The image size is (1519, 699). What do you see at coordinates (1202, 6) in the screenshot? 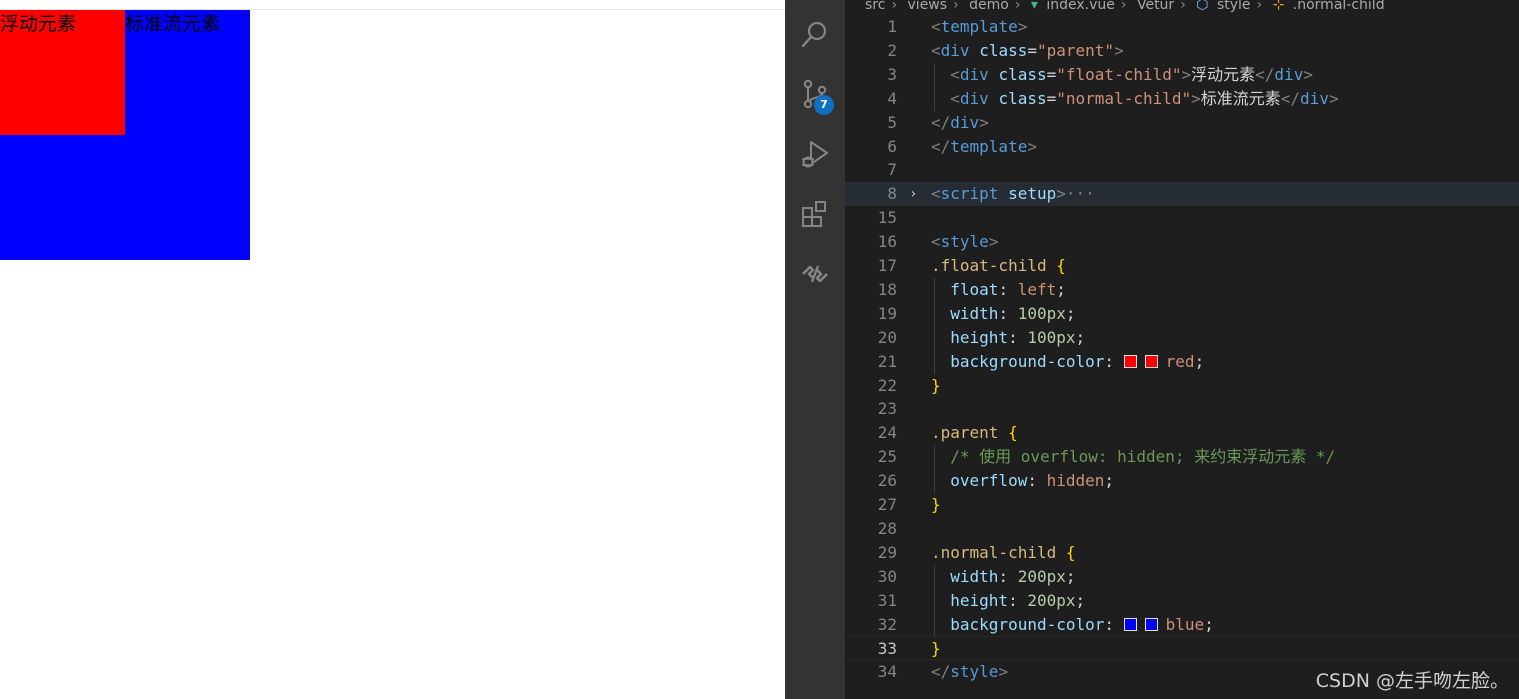
I see `cube-icon: ⬡` at bounding box center [1202, 6].